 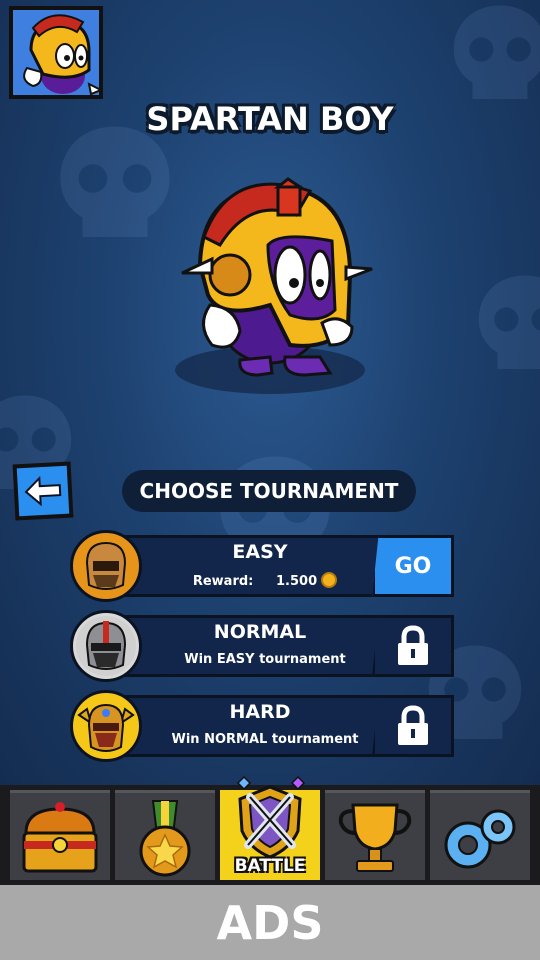 I want to click on tournament-requirement: Win NORMAL tournament, so click(x=265, y=739).